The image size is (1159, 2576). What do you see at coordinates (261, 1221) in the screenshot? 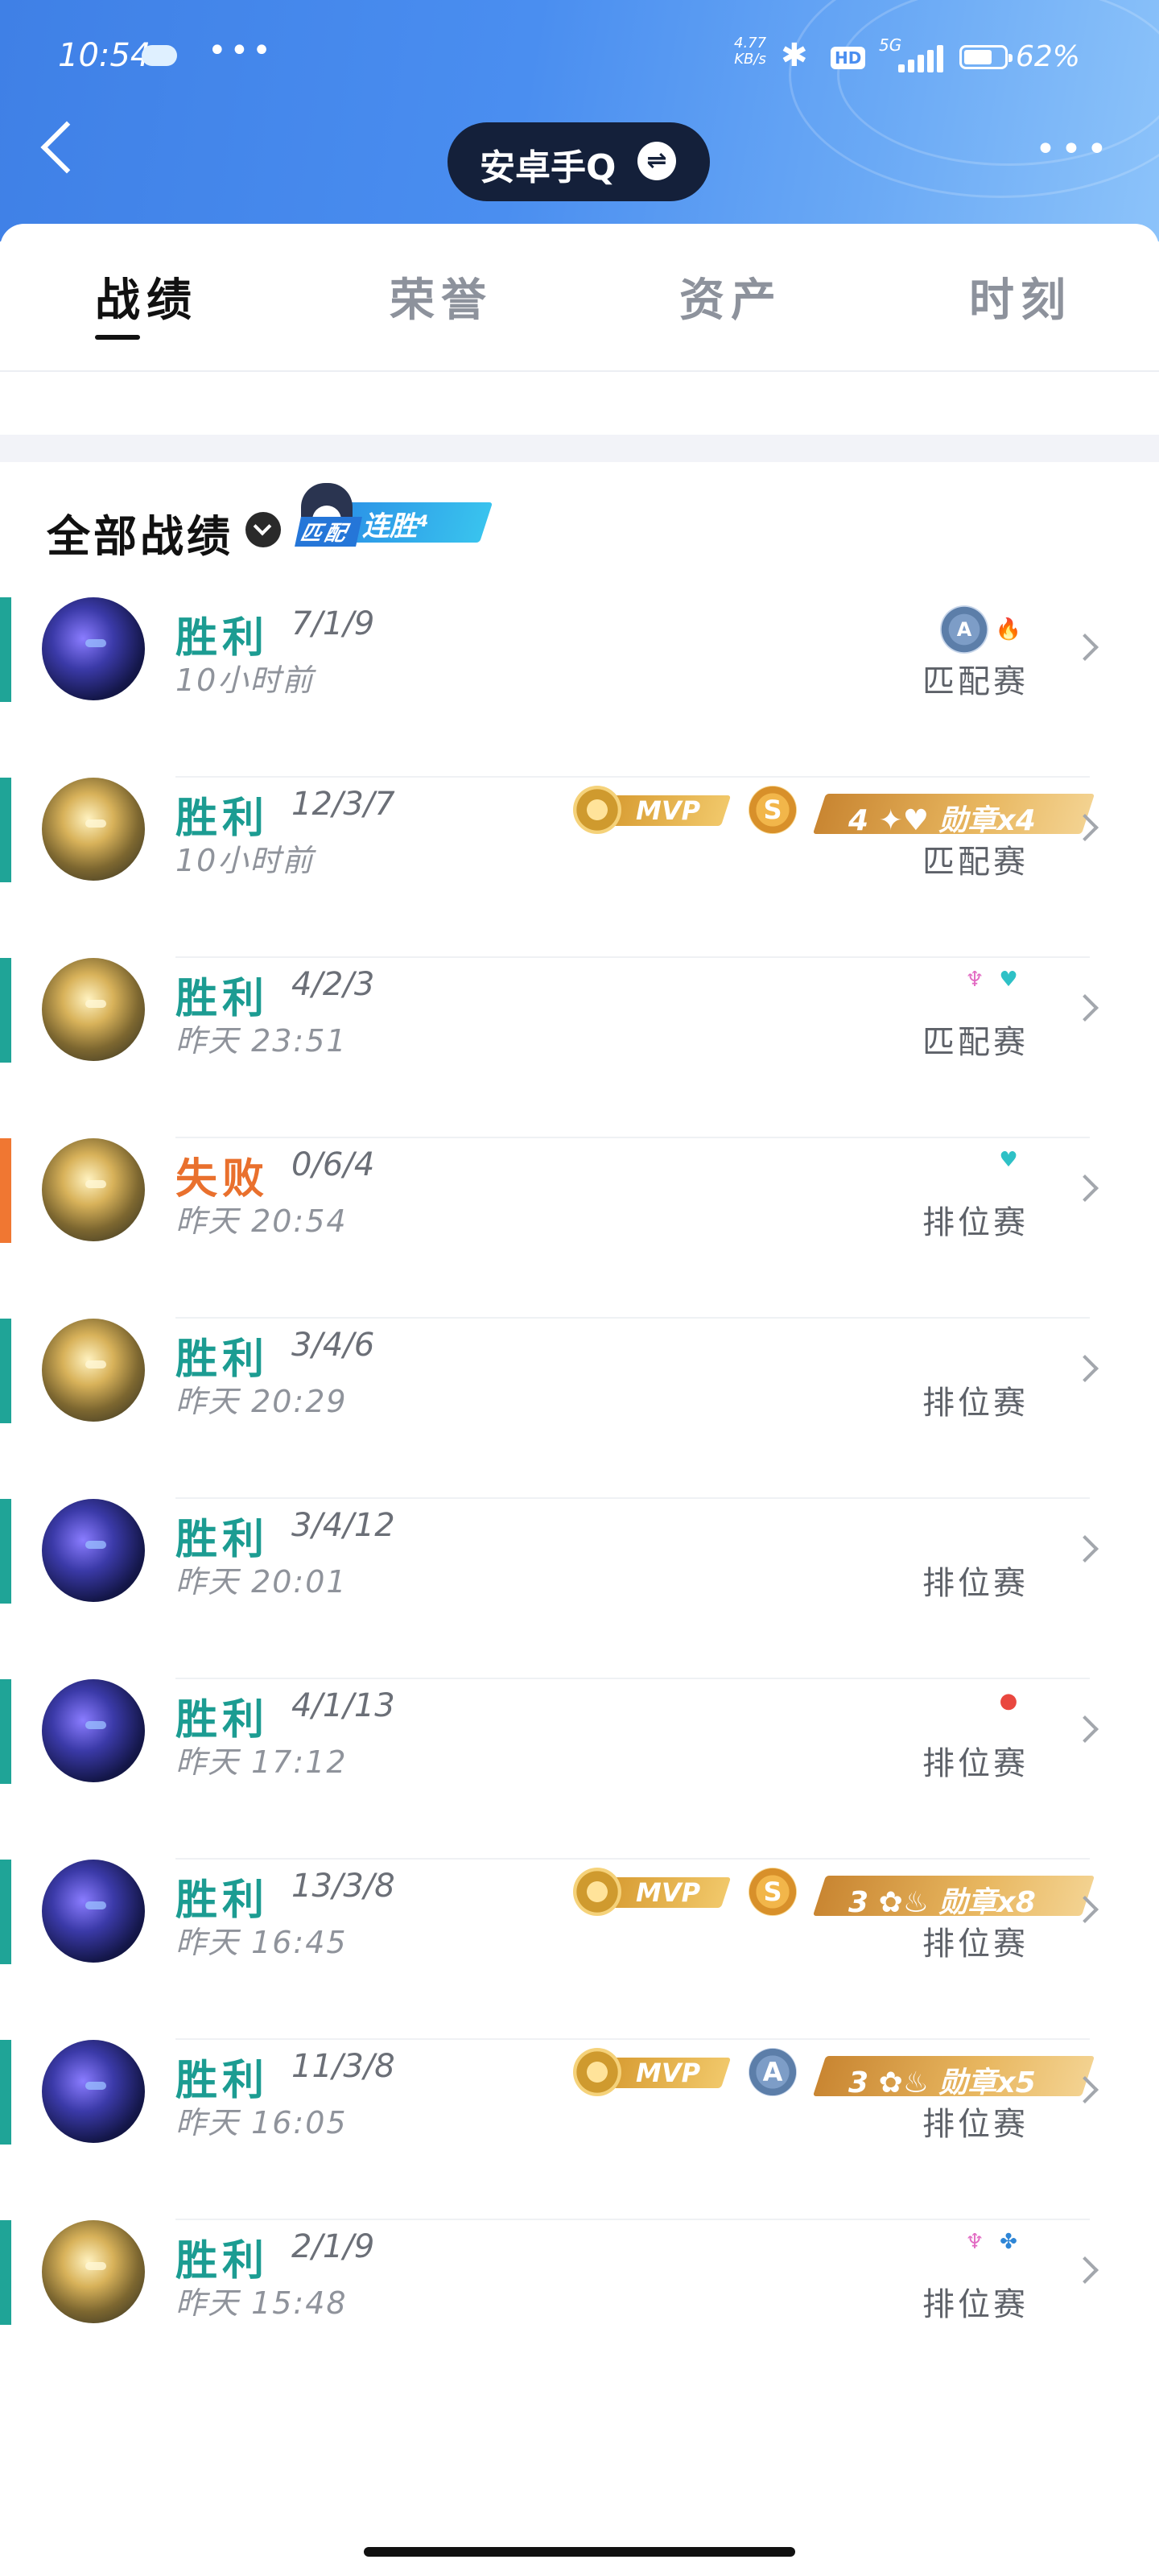
I see `match-time: 昨天 20:54` at bounding box center [261, 1221].